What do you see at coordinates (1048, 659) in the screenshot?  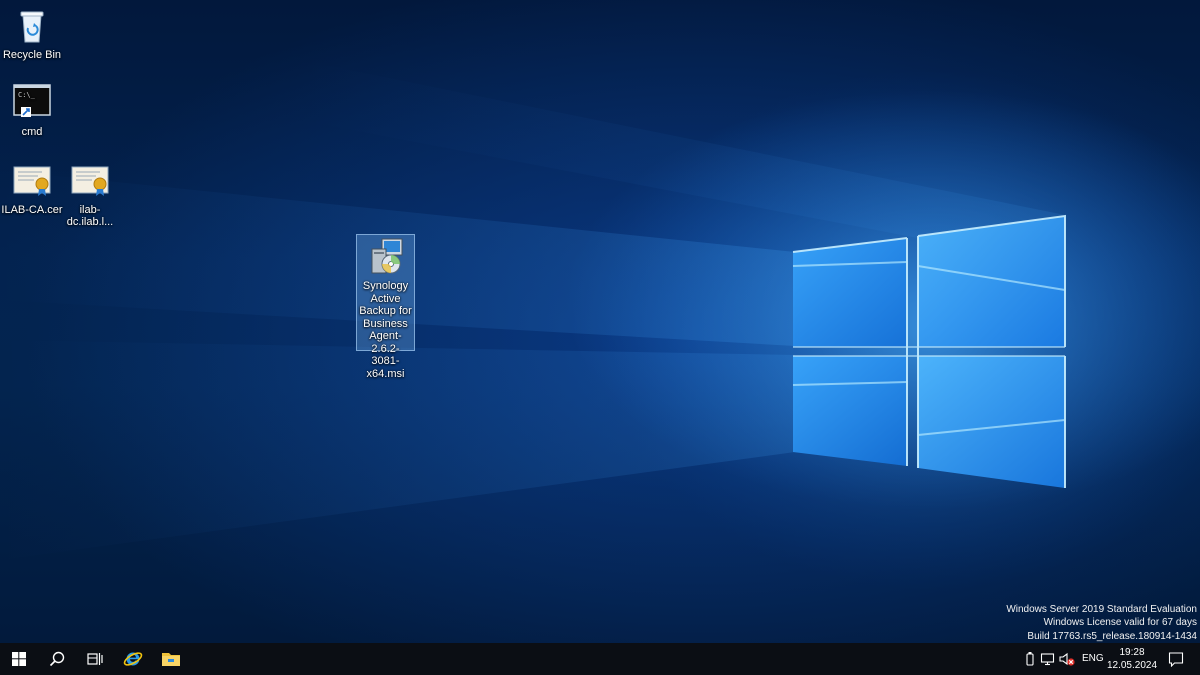 I see `network-icon` at bounding box center [1048, 659].